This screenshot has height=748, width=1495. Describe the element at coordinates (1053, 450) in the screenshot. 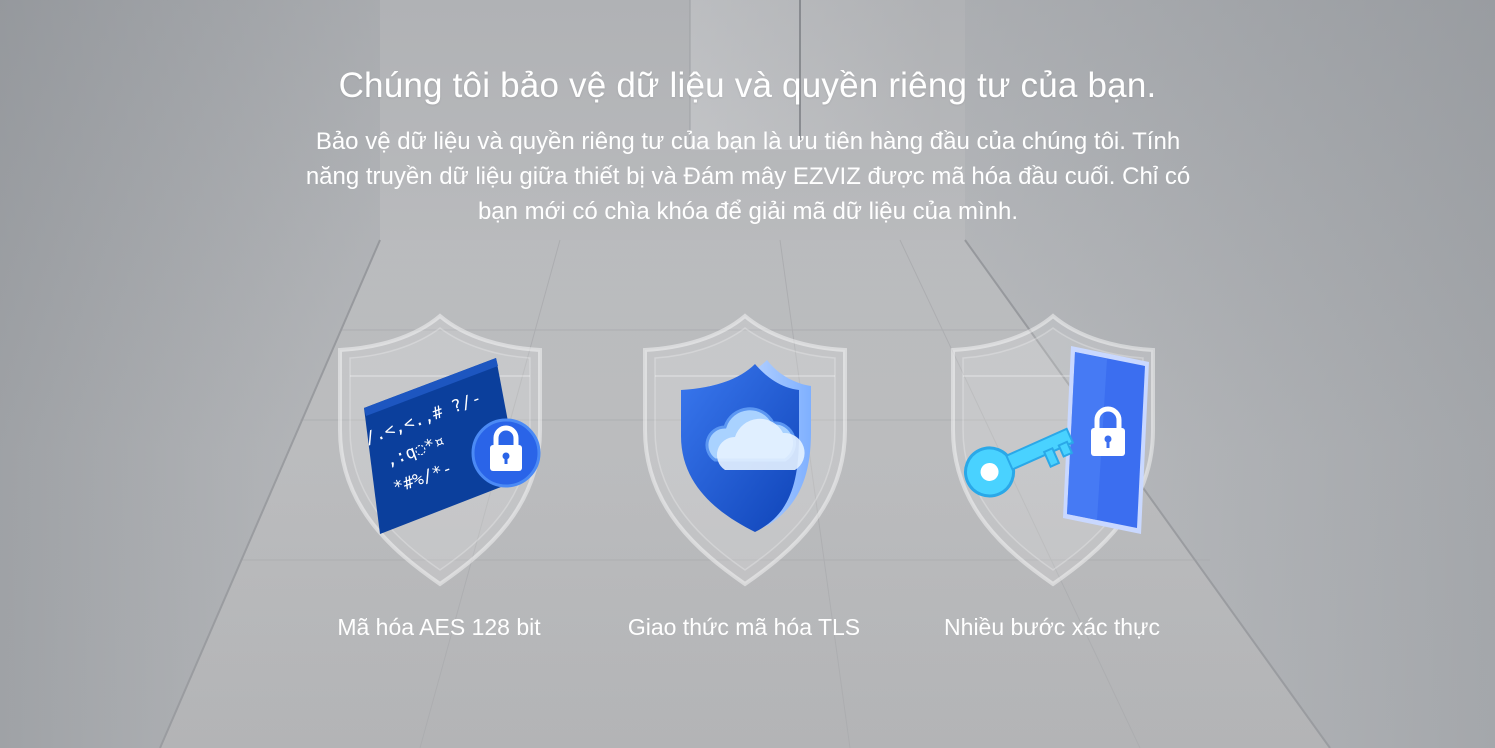

I see `key-phone-lock-icon` at that location.